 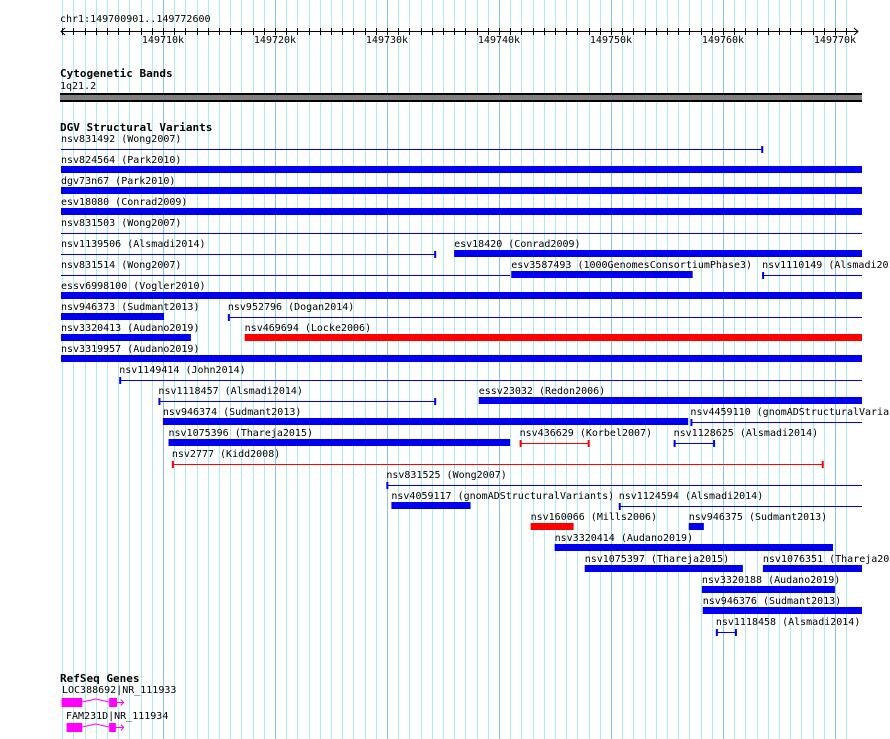 What do you see at coordinates (826, 559) in the screenshot?
I see `variant-label: nsv1076351 (Thareja2015)` at bounding box center [826, 559].